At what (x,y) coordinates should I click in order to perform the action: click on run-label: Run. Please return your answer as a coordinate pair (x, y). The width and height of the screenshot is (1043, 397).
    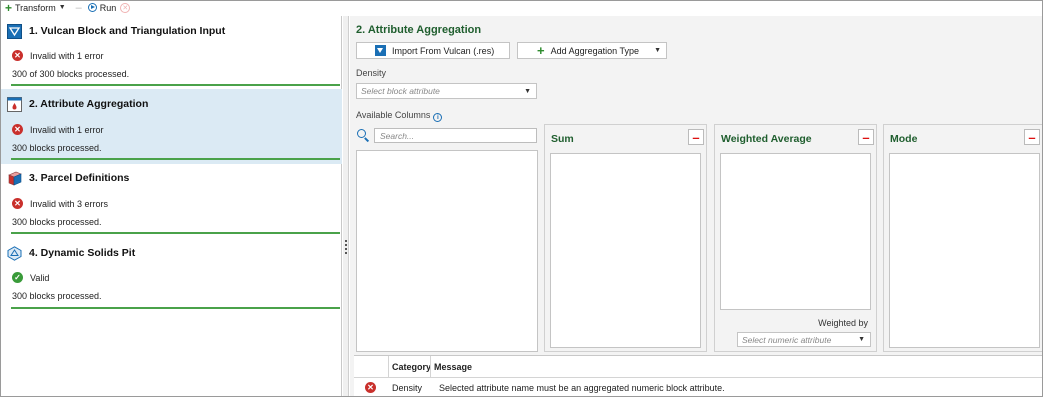
    Looking at the image, I should click on (108, 7).